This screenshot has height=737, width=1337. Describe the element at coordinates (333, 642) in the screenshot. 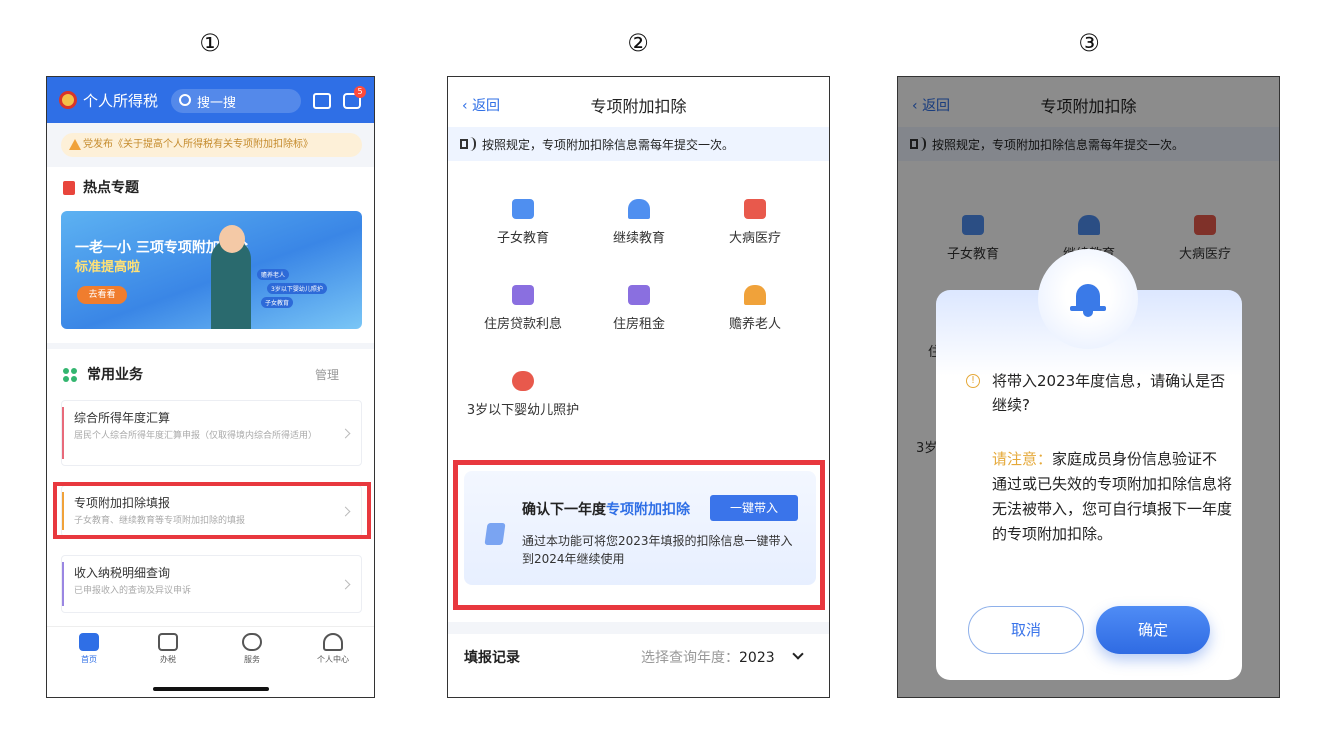

I see `user-icon` at that location.